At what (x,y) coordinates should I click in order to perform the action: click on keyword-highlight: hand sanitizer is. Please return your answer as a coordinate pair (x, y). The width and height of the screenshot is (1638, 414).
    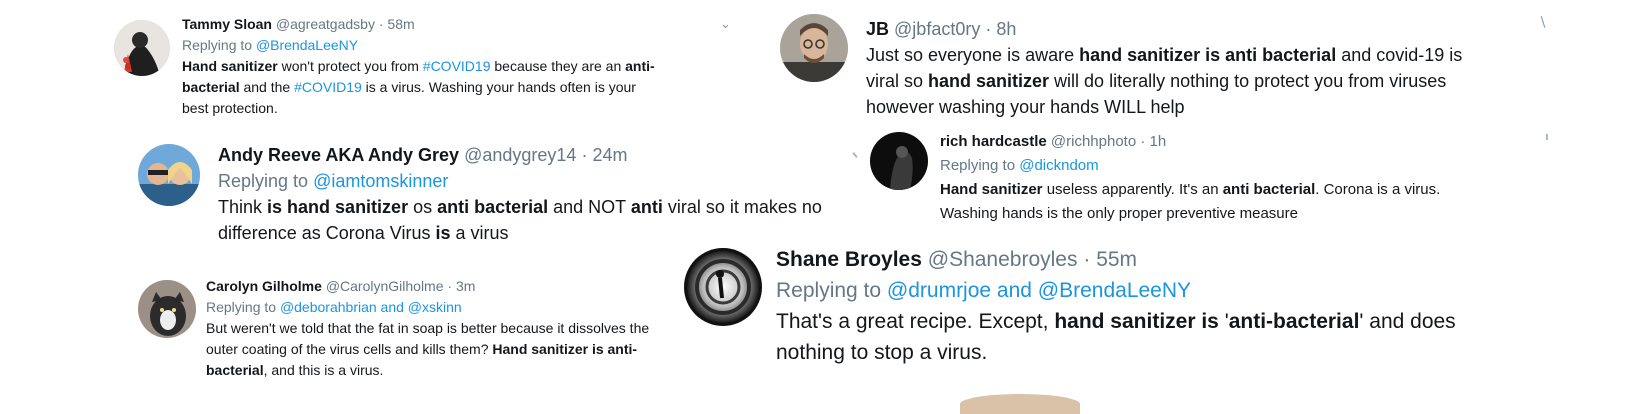
    Looking at the image, I should click on (1136, 321).